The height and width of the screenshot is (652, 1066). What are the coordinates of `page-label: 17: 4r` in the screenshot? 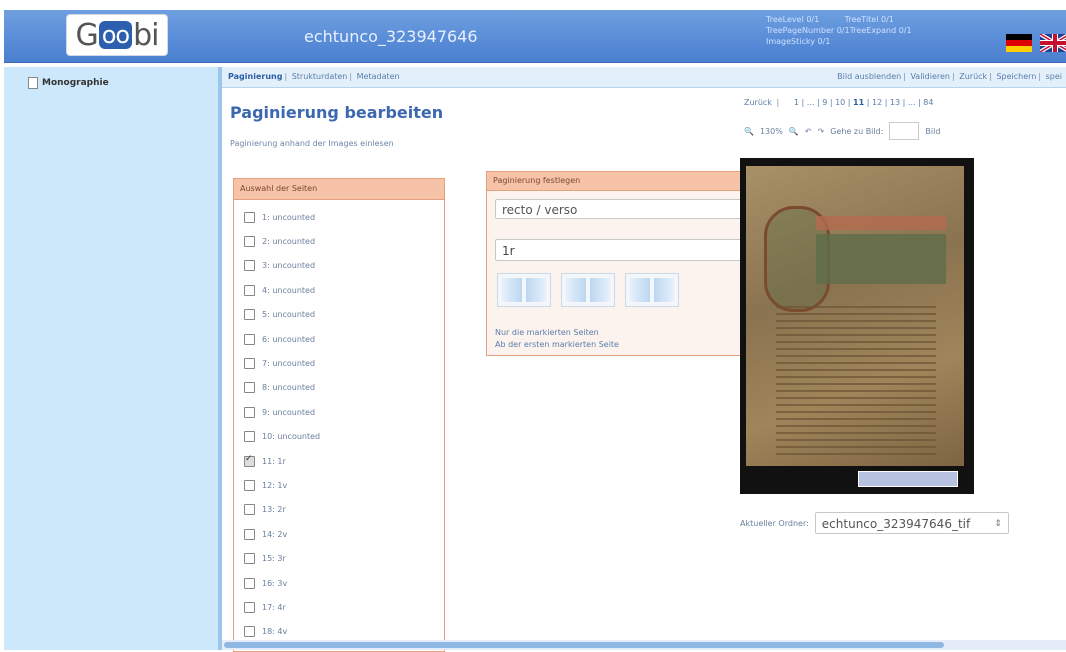 It's located at (274, 607).